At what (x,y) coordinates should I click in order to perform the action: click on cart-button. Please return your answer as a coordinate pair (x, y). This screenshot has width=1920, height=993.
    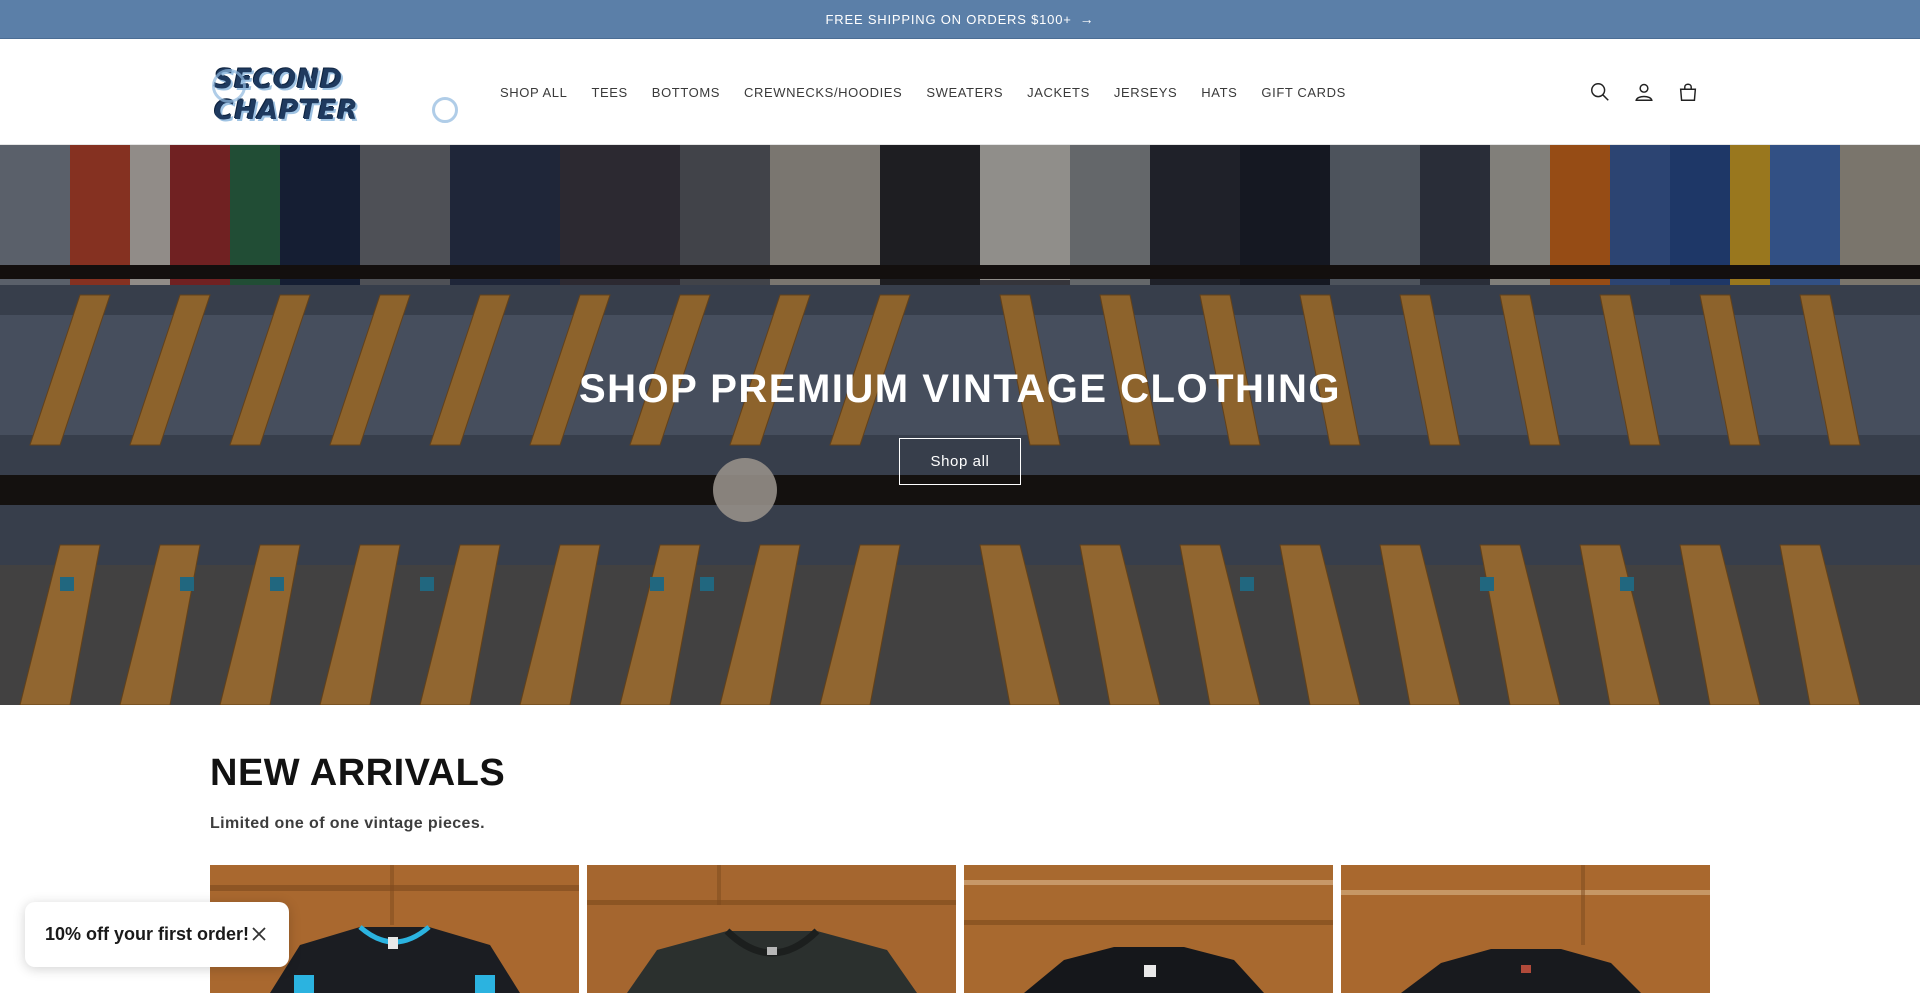
    Looking at the image, I should click on (1688, 92).